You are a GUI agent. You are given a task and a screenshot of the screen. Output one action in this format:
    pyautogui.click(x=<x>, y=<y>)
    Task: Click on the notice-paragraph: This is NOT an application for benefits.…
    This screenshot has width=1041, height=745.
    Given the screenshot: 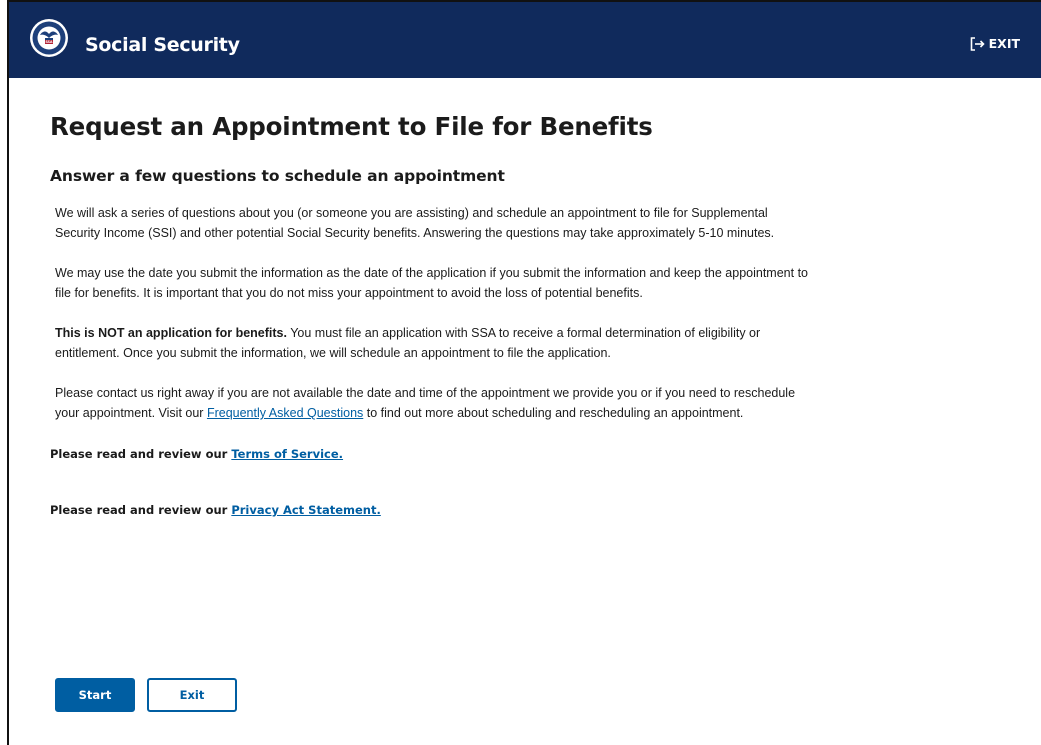 What is the action you would take?
    pyautogui.click(x=432, y=343)
    